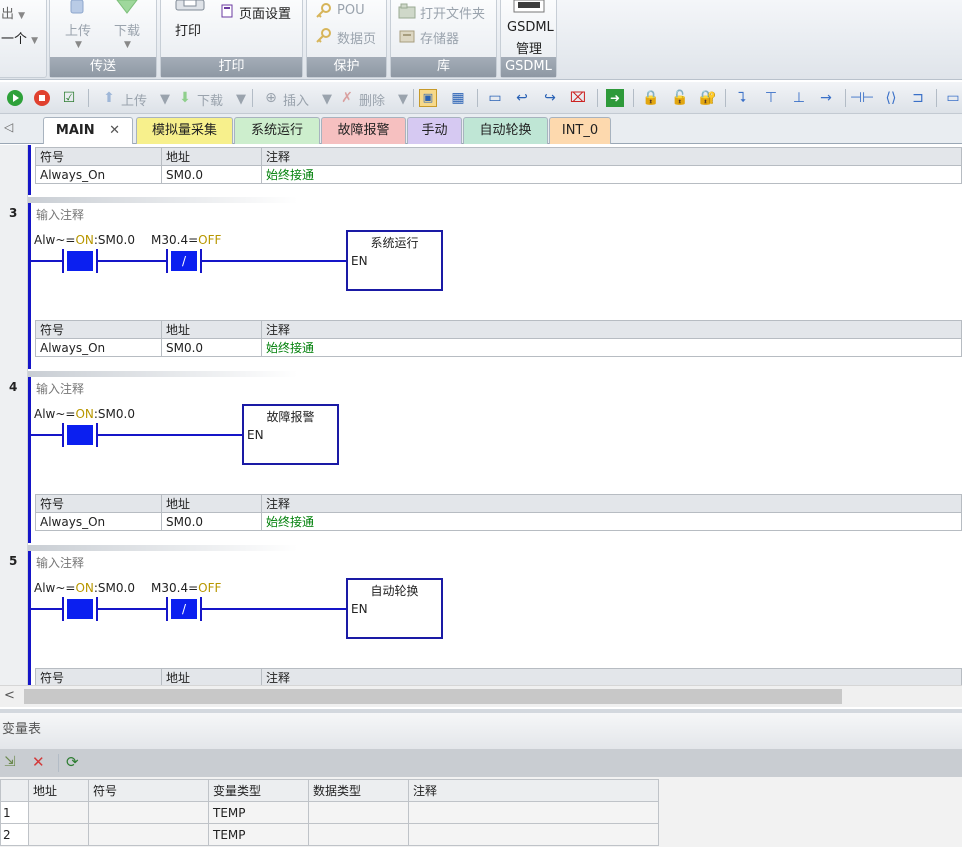 This screenshot has height=847, width=962. I want to click on network-number: 5, so click(13, 561).